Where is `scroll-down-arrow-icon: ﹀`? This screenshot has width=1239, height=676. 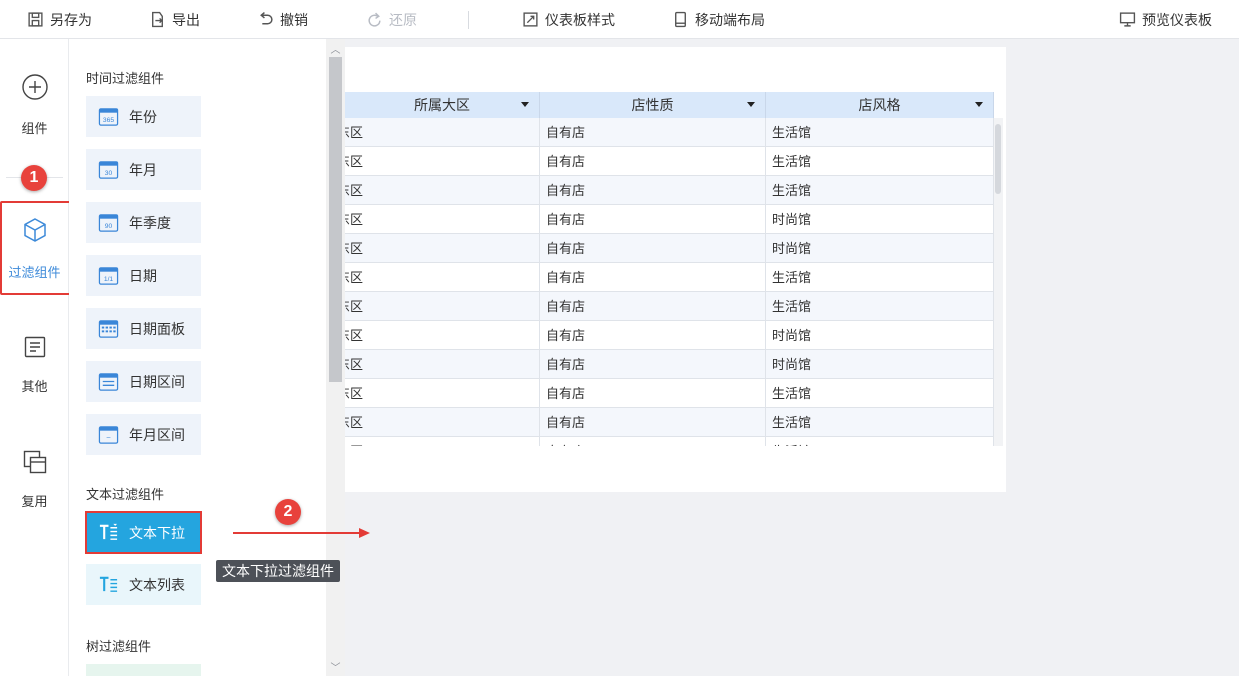 scroll-down-arrow-icon: ﹀ is located at coordinates (335, 666).